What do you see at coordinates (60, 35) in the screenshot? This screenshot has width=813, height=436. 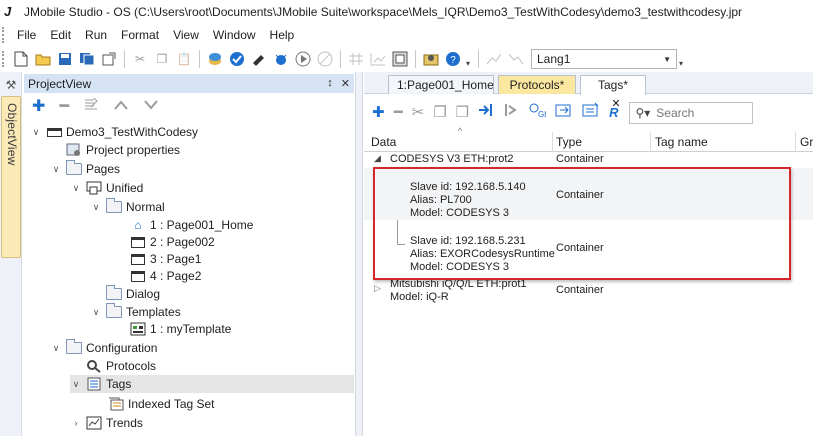 I see `menu-edit: Edit` at bounding box center [60, 35].